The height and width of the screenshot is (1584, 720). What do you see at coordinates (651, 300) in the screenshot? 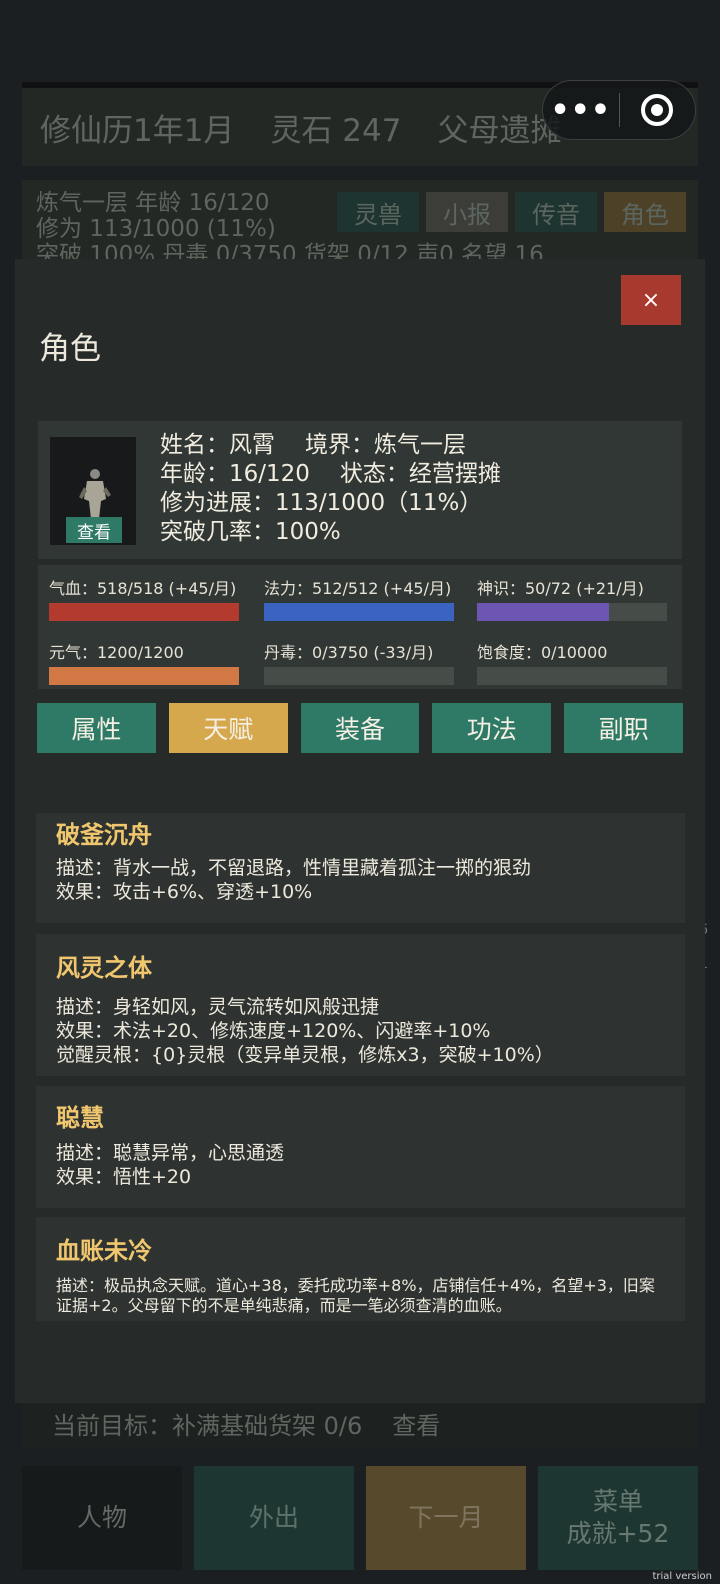
I see `close-button: ×` at bounding box center [651, 300].